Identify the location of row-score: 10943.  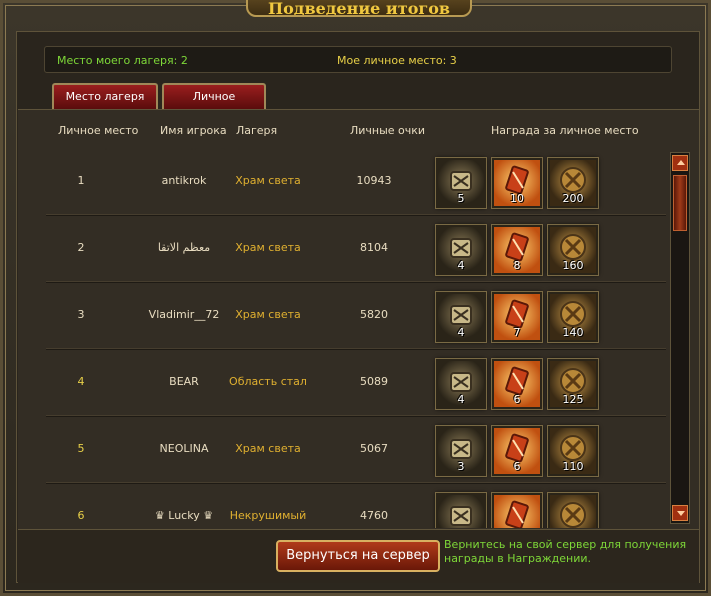
(374, 180).